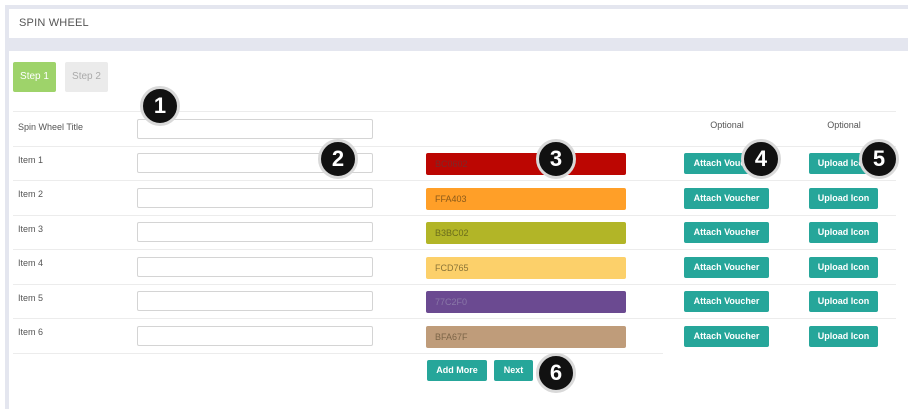  I want to click on spin-wheel-title-label: Spin Wheel Title, so click(51, 127).